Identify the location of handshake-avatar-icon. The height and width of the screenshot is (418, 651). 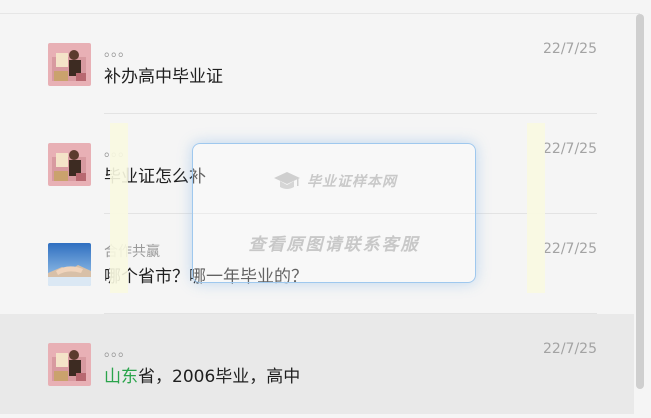
(69, 264).